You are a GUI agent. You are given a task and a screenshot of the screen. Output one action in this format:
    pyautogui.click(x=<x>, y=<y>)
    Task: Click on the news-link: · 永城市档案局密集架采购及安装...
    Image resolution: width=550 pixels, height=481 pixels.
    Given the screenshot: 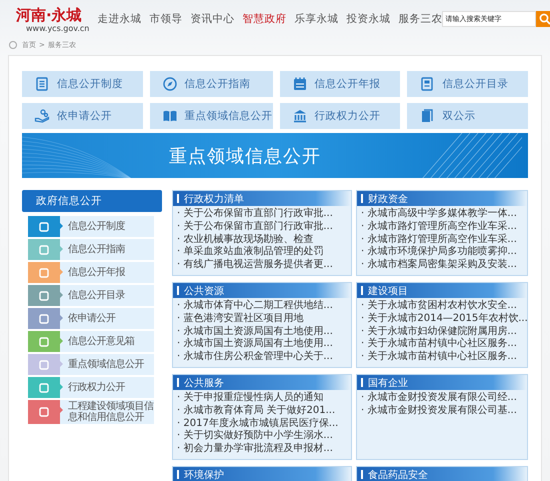 What is the action you would take?
    pyautogui.click(x=439, y=265)
    